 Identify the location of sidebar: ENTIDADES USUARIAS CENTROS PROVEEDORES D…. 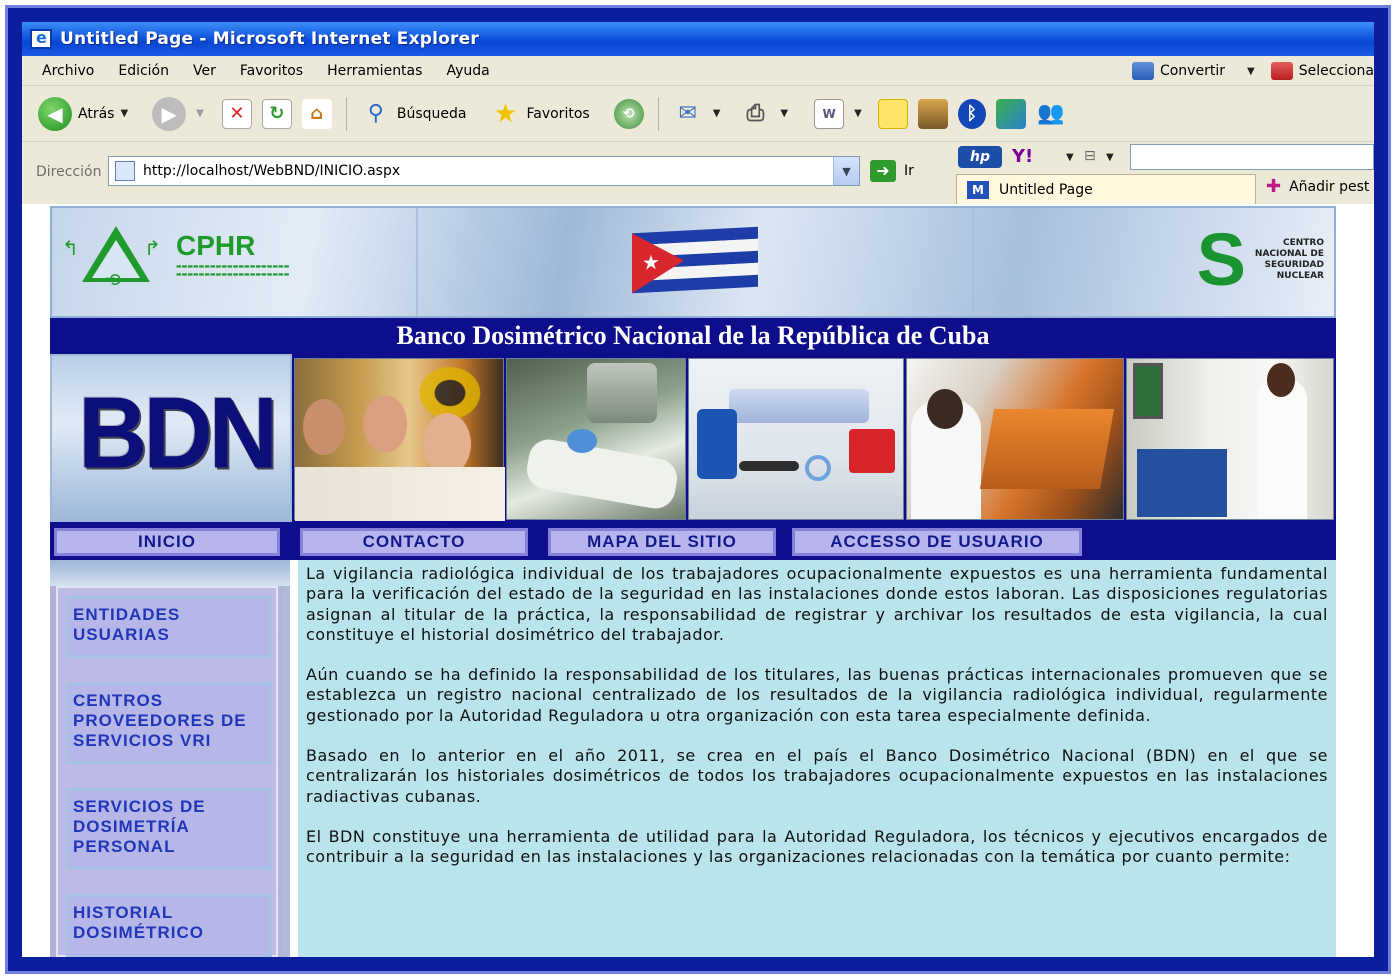
(170, 758).